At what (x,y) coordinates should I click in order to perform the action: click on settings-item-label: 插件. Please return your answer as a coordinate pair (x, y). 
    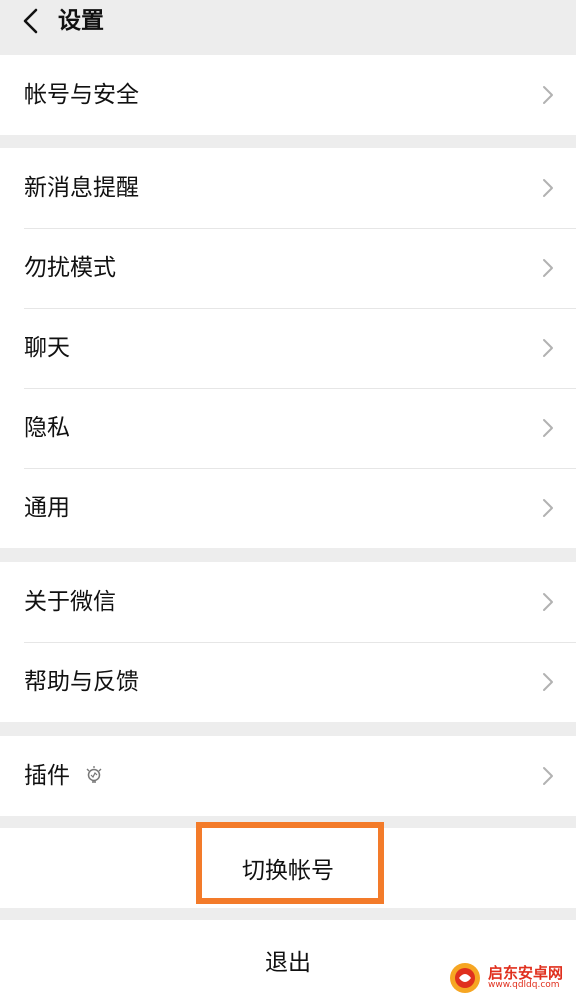
    Looking at the image, I should click on (47, 776).